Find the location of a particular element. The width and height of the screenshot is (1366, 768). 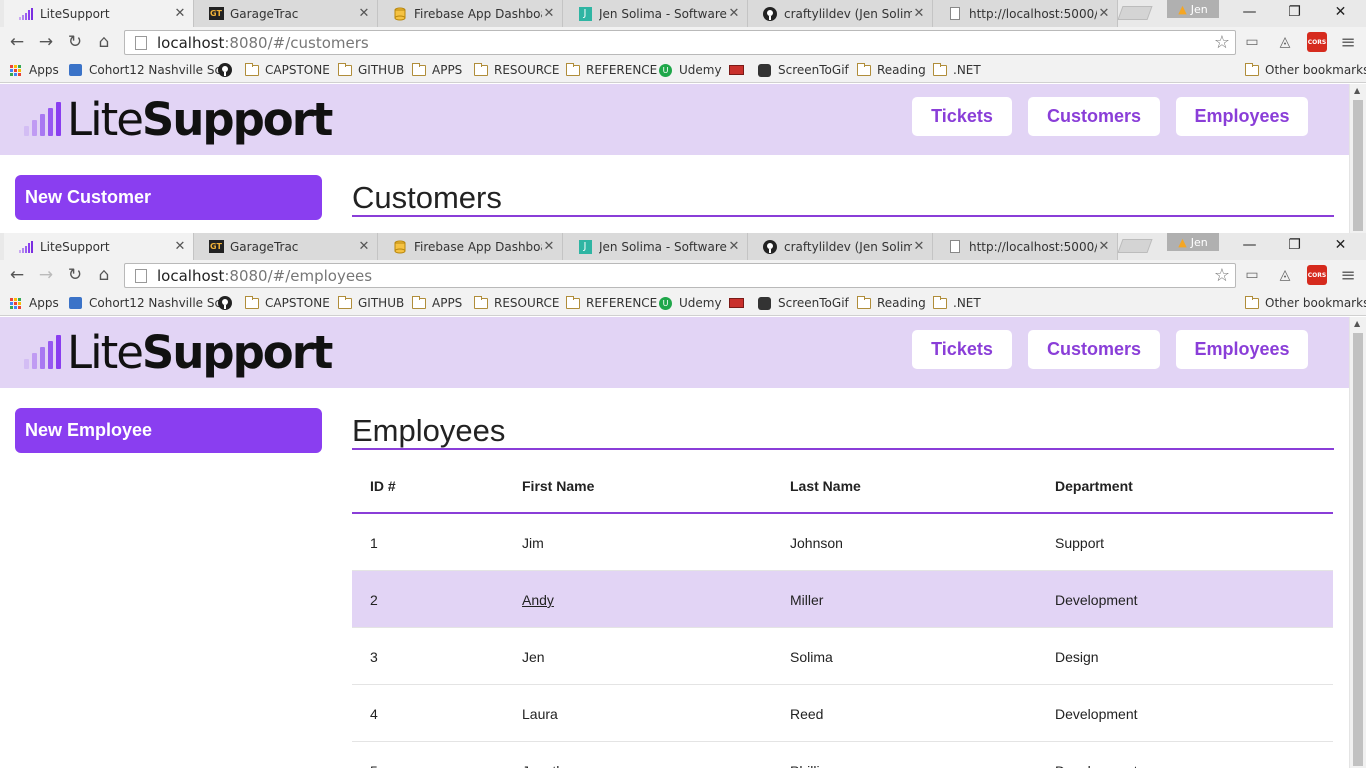

new-record-button: New Employee is located at coordinates (168, 430).